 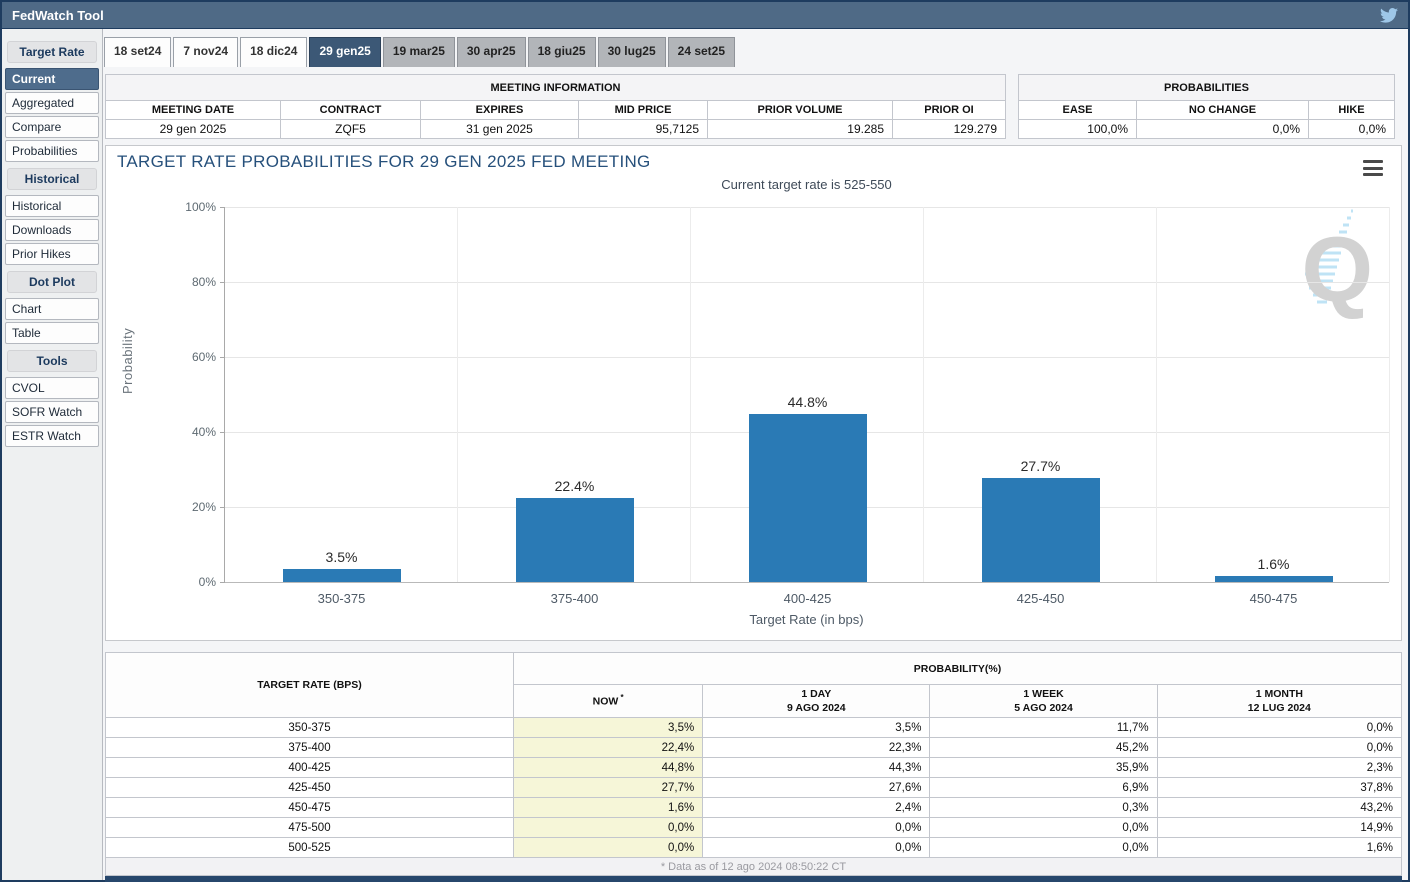 What do you see at coordinates (1043, 701) in the screenshot?
I see `probability-sub-header: 1 WEEK 5 AGO 2024` at bounding box center [1043, 701].